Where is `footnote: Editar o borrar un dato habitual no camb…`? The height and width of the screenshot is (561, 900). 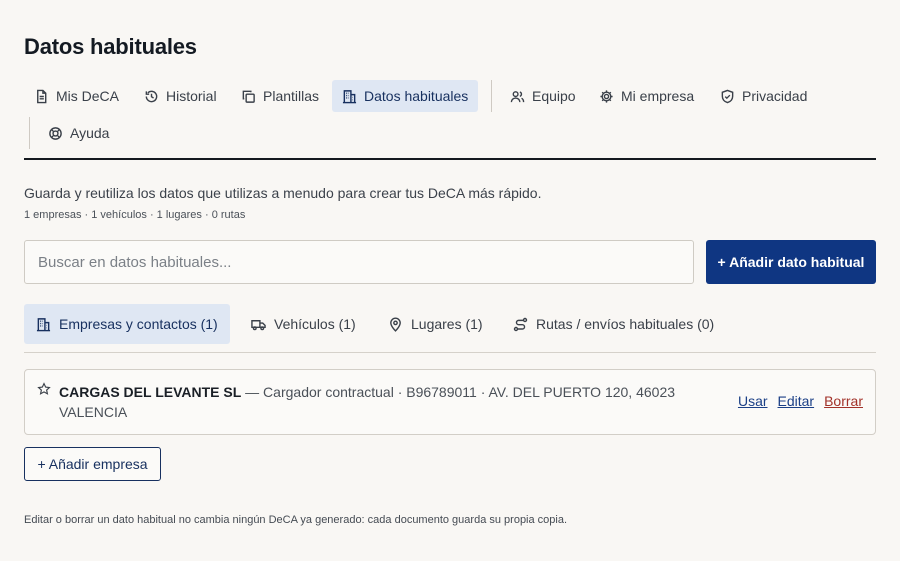
footnote: Editar o borrar un dato habitual no camb… is located at coordinates (296, 520).